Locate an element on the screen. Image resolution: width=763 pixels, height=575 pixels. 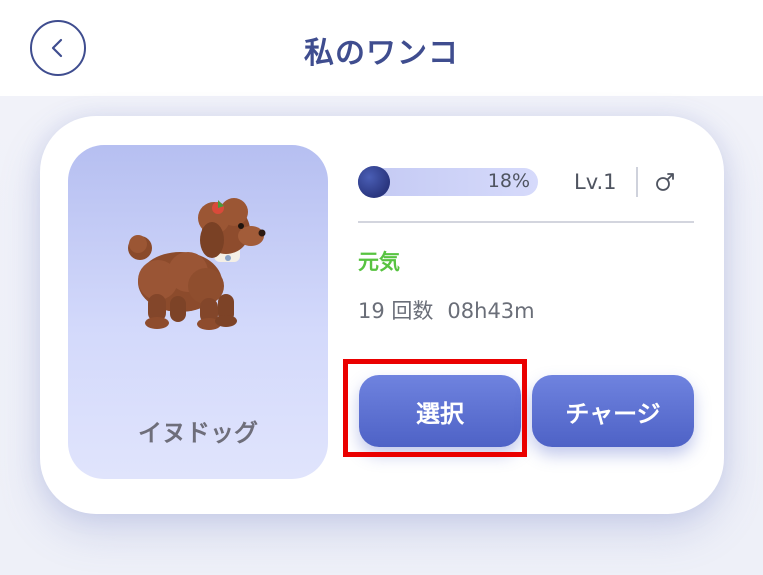
vertical-divider is located at coordinates (637, 182).